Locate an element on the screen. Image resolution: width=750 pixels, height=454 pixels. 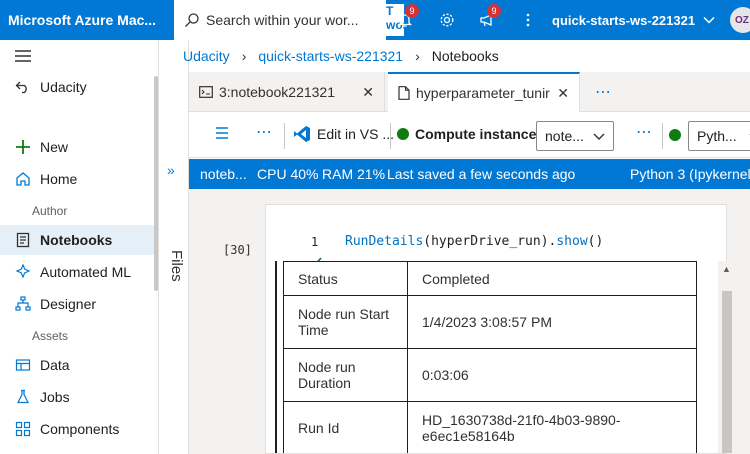
workspace-selector: quick-starts-ws-221321 is located at coordinates (633, 20).